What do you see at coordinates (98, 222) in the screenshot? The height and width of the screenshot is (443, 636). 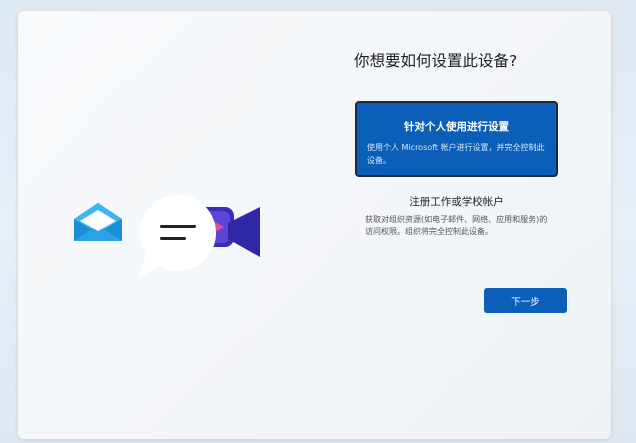 I see `mail-icon` at bounding box center [98, 222].